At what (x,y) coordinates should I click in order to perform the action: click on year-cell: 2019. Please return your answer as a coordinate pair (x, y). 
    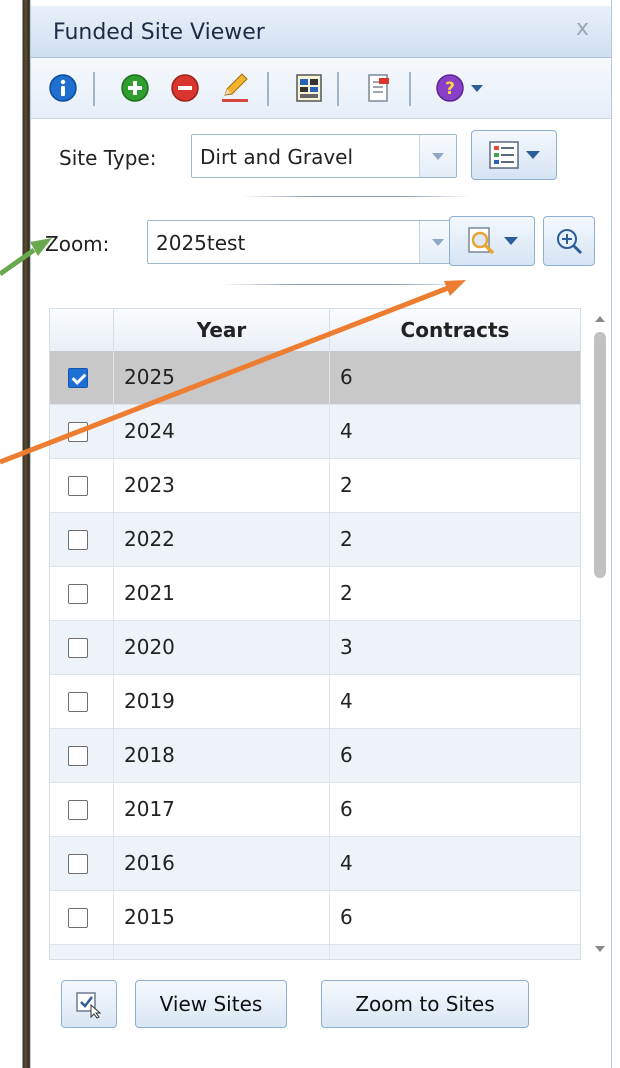
    Looking at the image, I should click on (222, 701).